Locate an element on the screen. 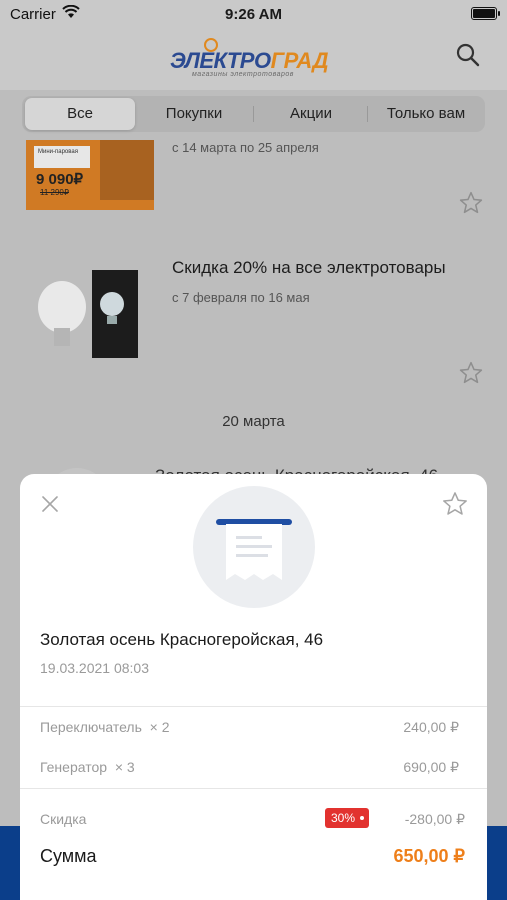 The height and width of the screenshot is (900, 507). logo-part-2: ГРАД is located at coordinates (299, 60).